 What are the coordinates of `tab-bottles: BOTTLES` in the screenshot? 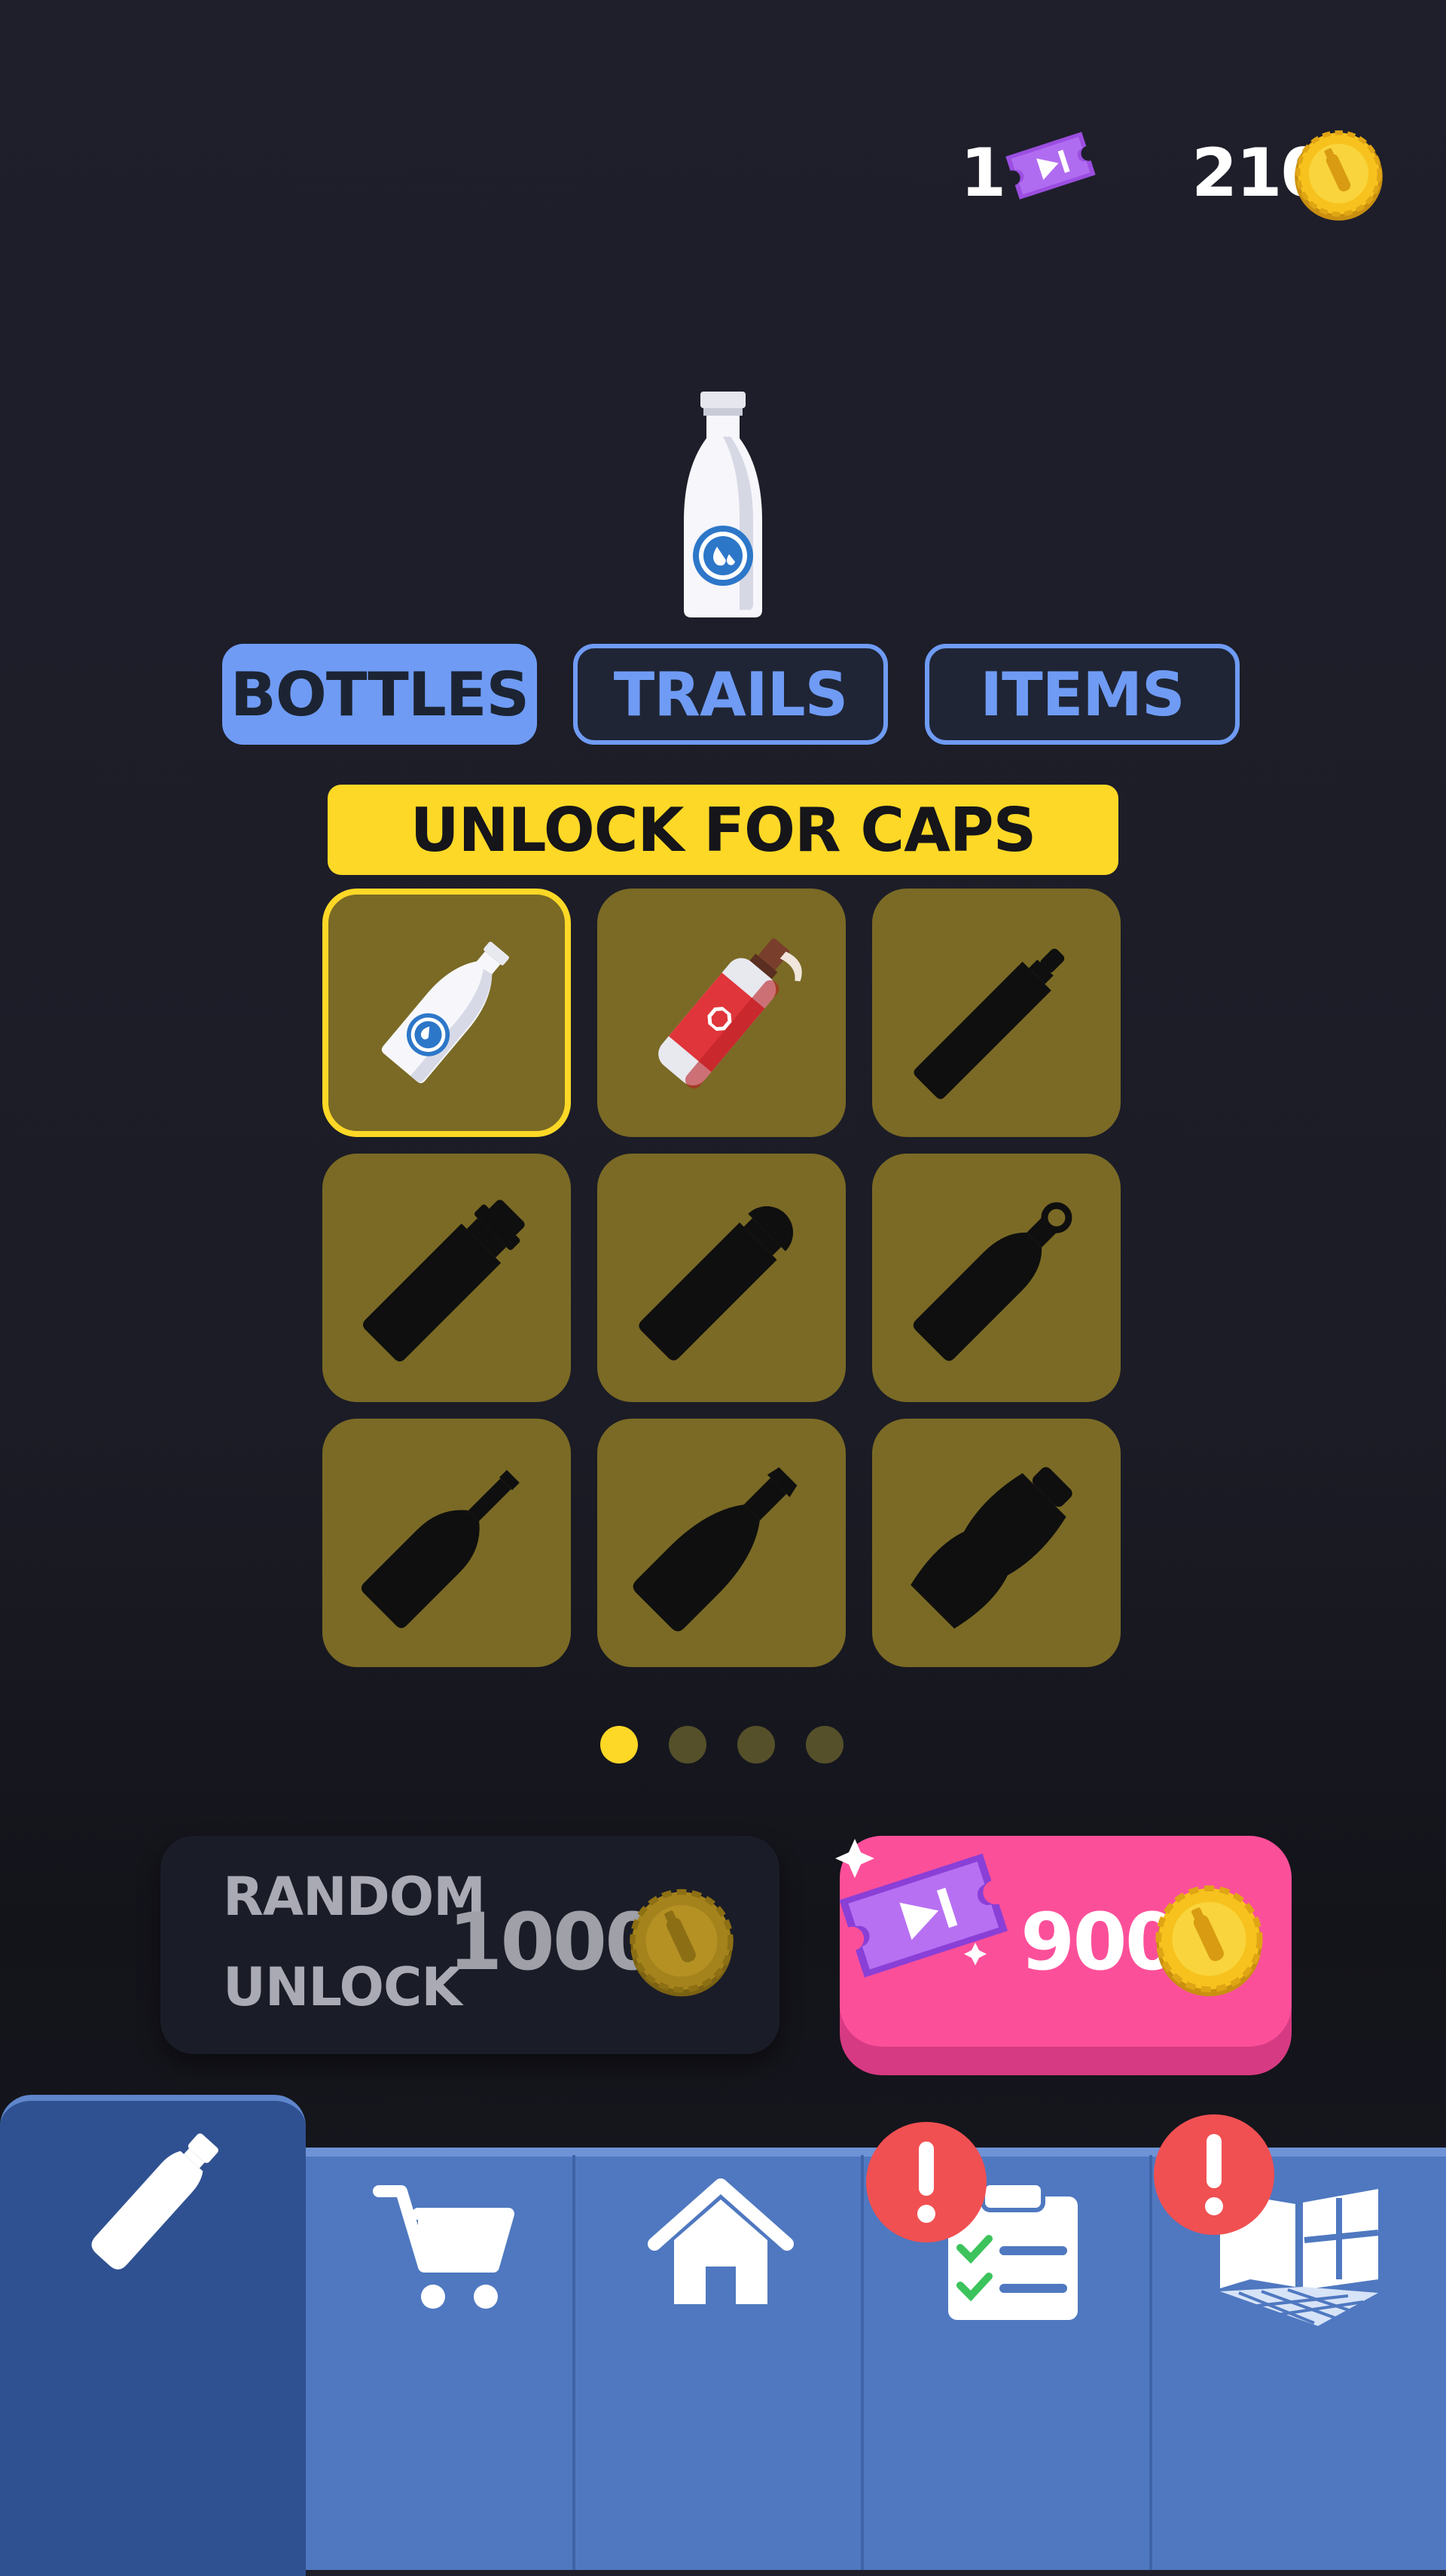 It's located at (379, 694).